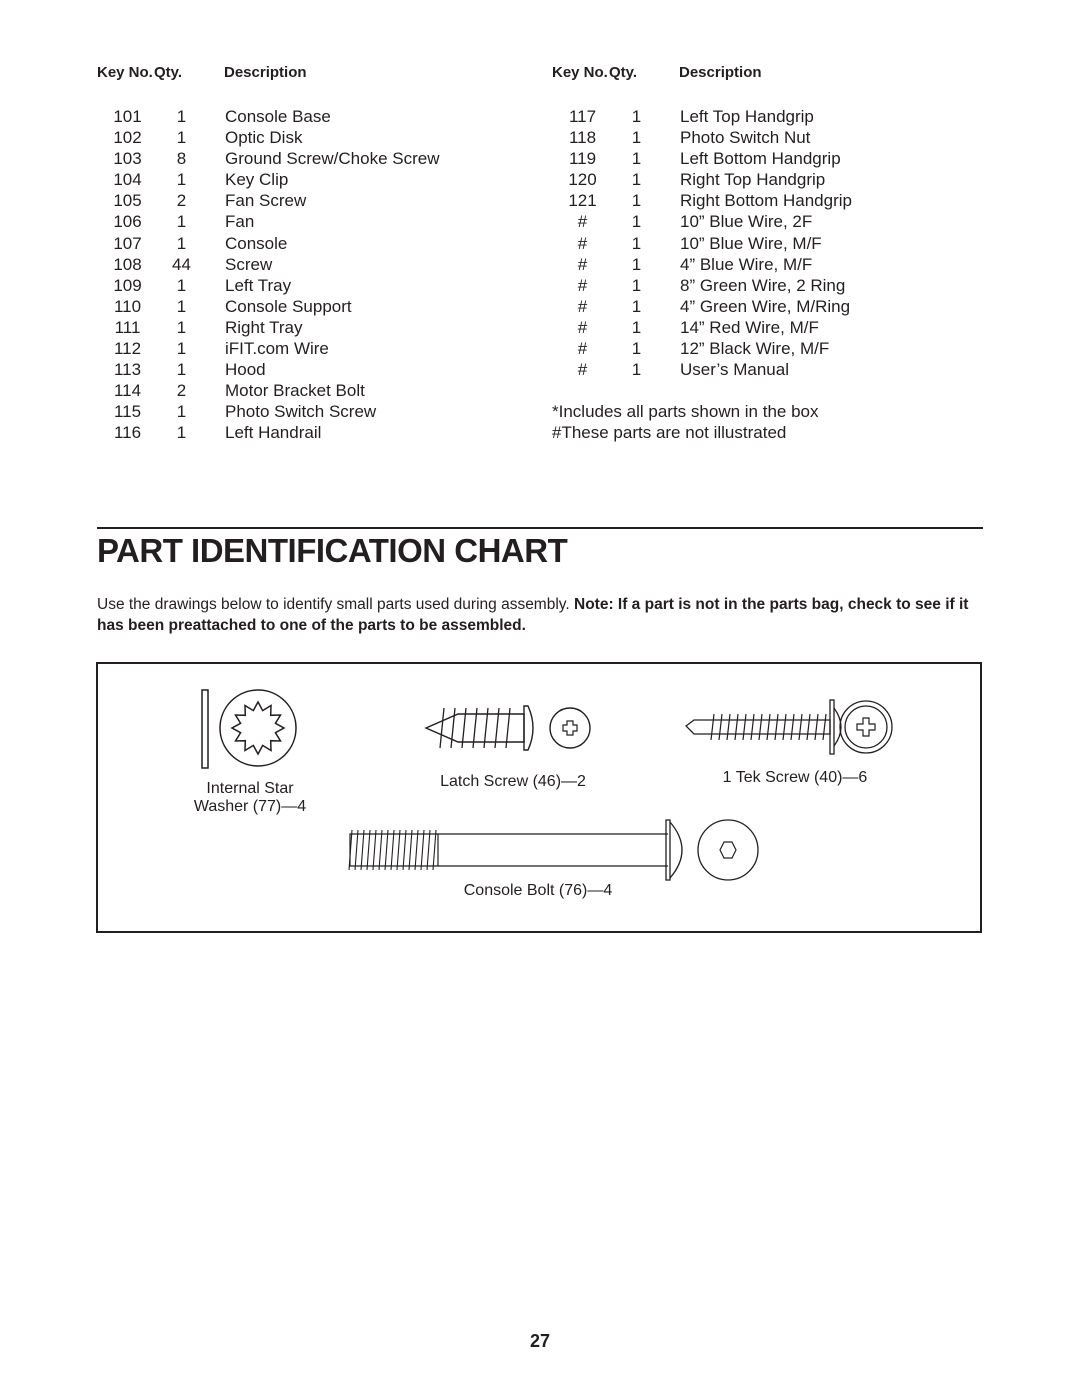  I want to click on washer-label-line1: Internal Star, so click(250, 788).